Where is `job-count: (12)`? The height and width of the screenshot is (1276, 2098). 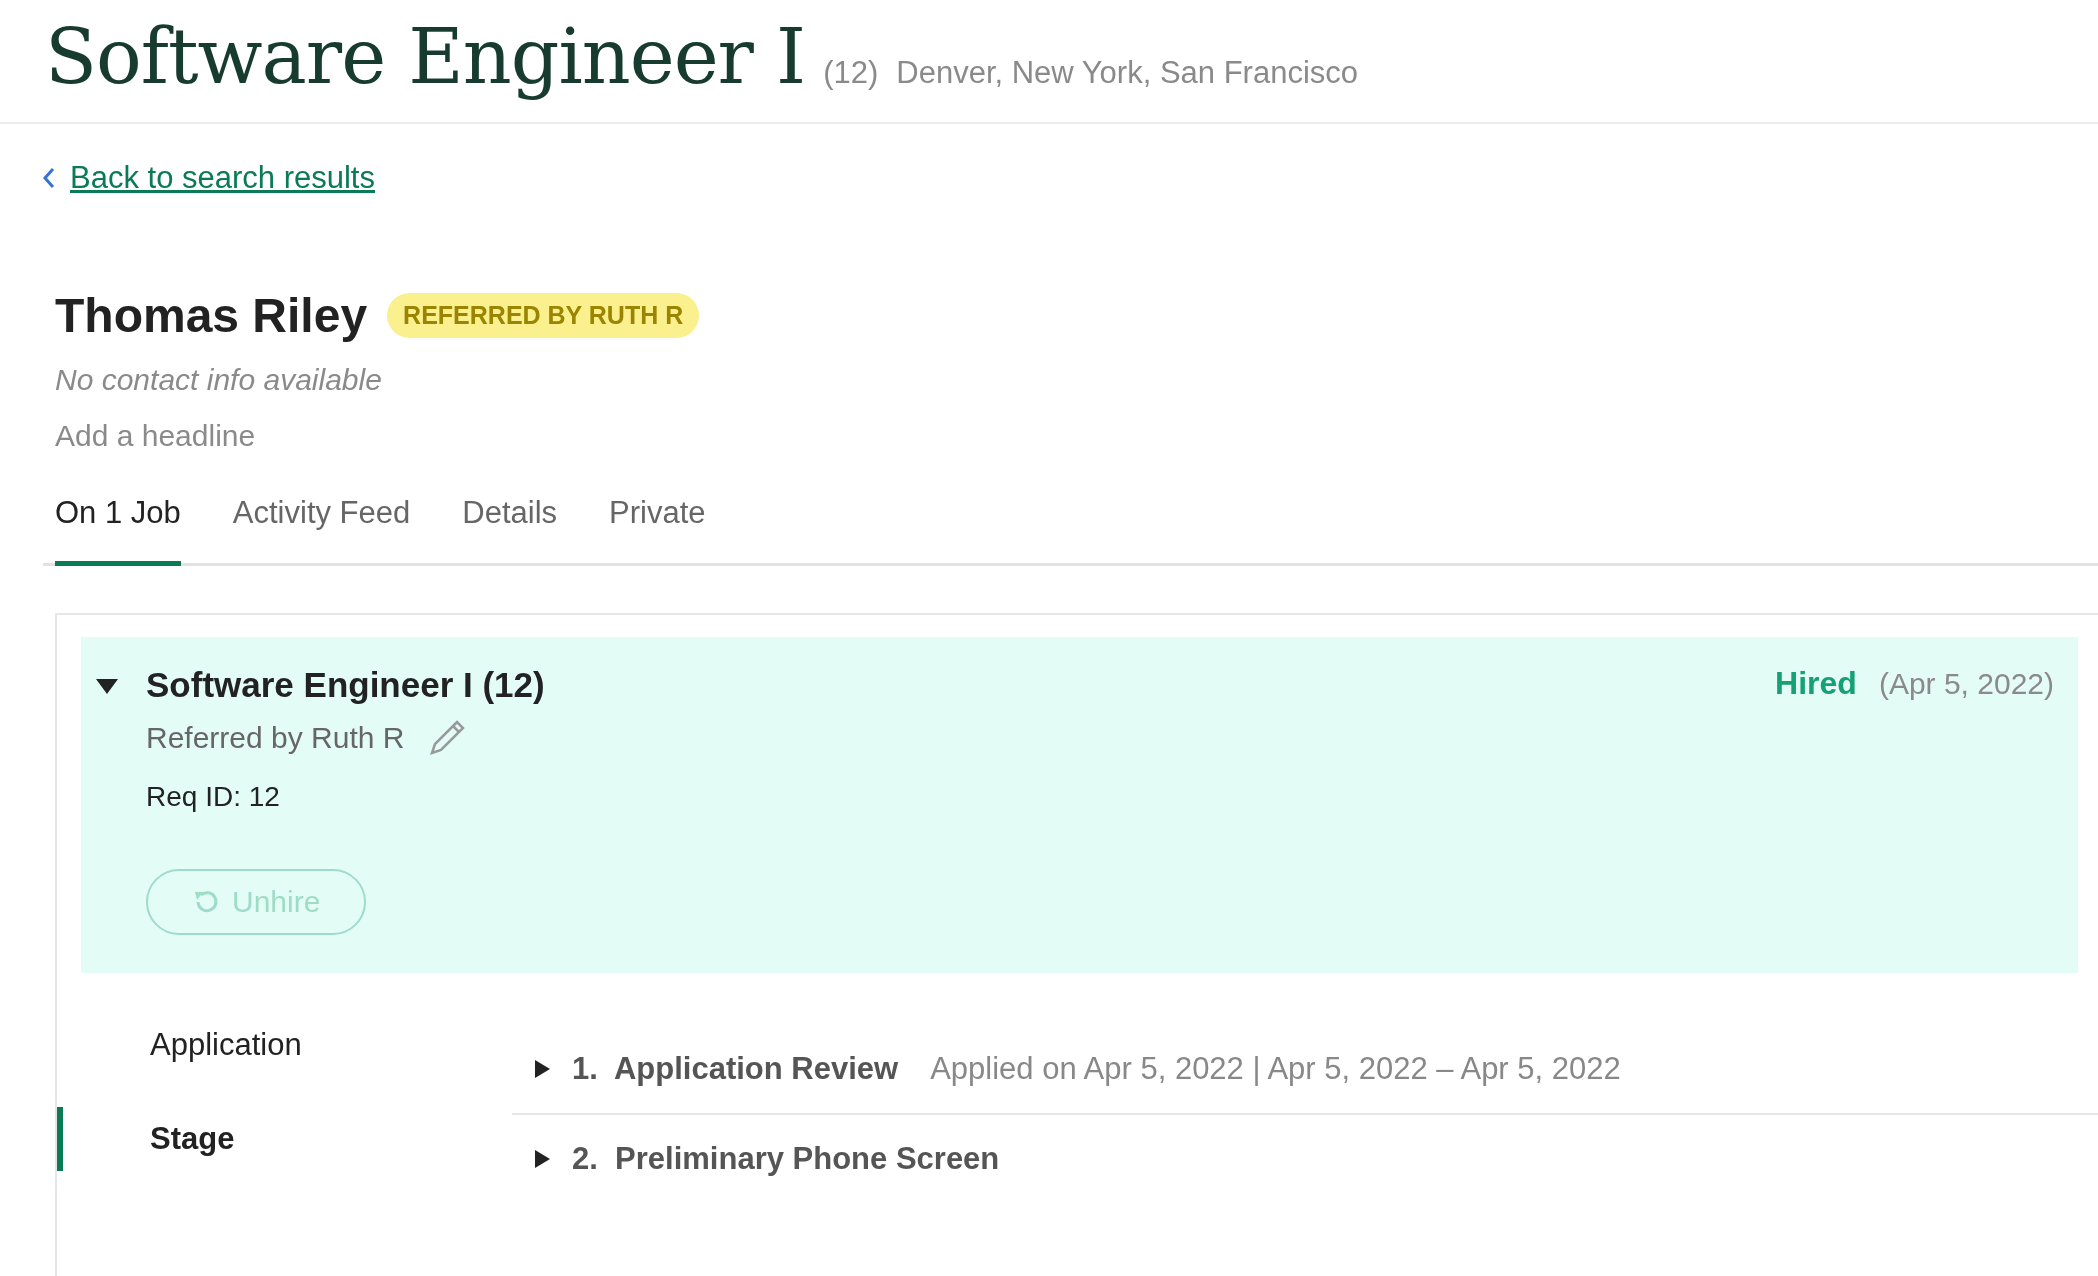
job-count: (12) is located at coordinates (851, 73).